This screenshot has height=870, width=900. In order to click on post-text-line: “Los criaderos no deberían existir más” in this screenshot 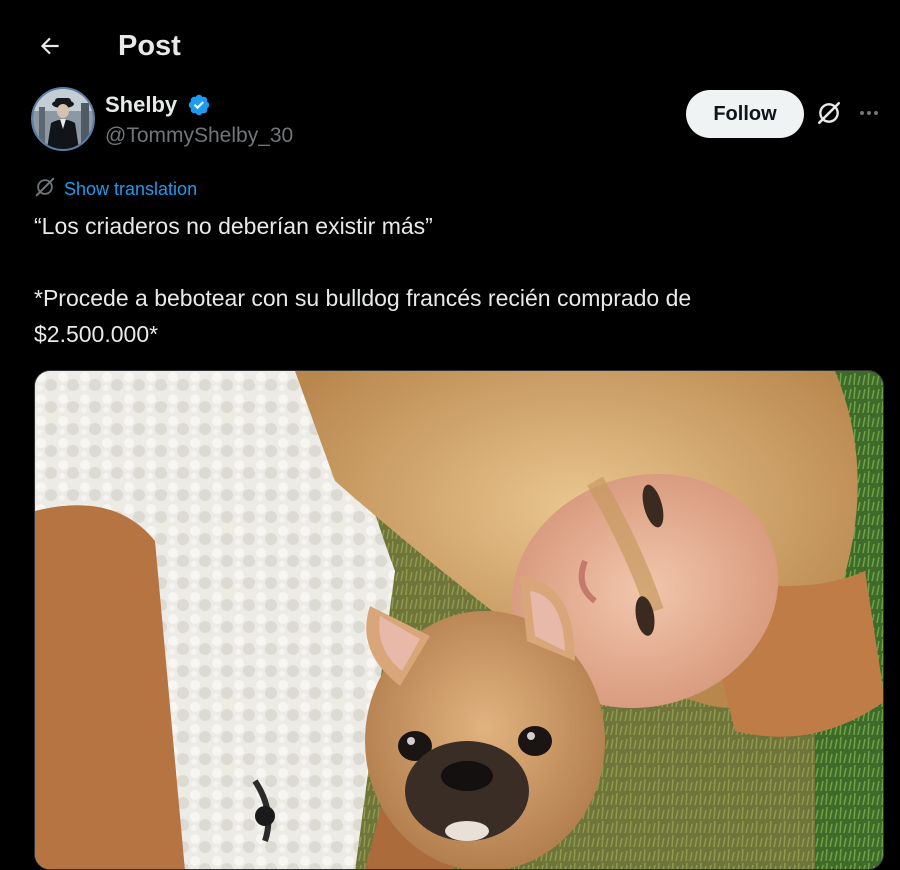, I will do `click(233, 226)`.